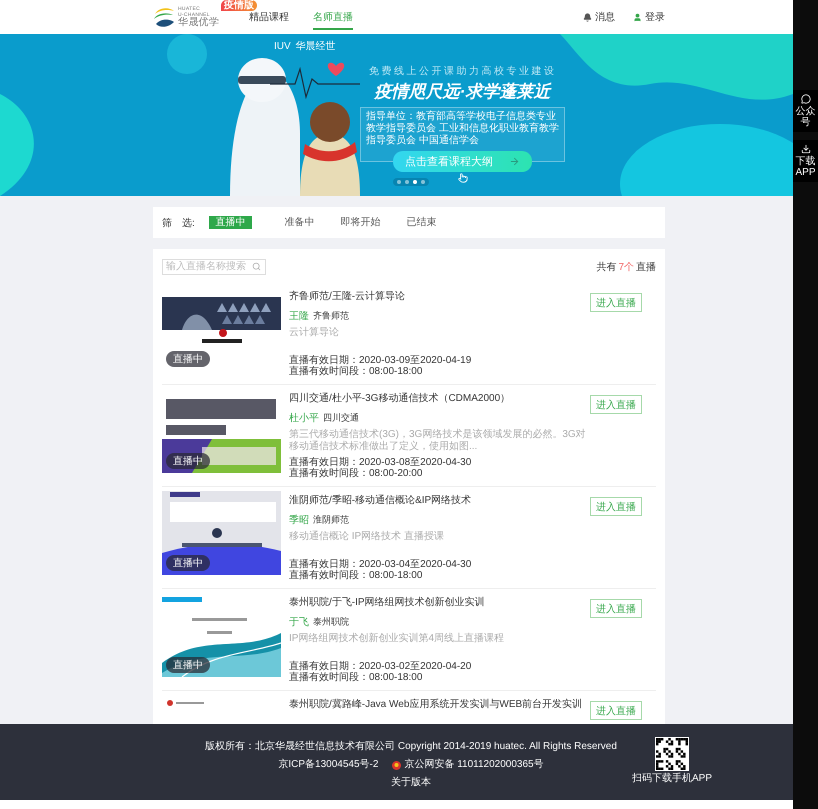  Describe the element at coordinates (316, 47) in the screenshot. I see `brand-text: 华晨经世` at that location.